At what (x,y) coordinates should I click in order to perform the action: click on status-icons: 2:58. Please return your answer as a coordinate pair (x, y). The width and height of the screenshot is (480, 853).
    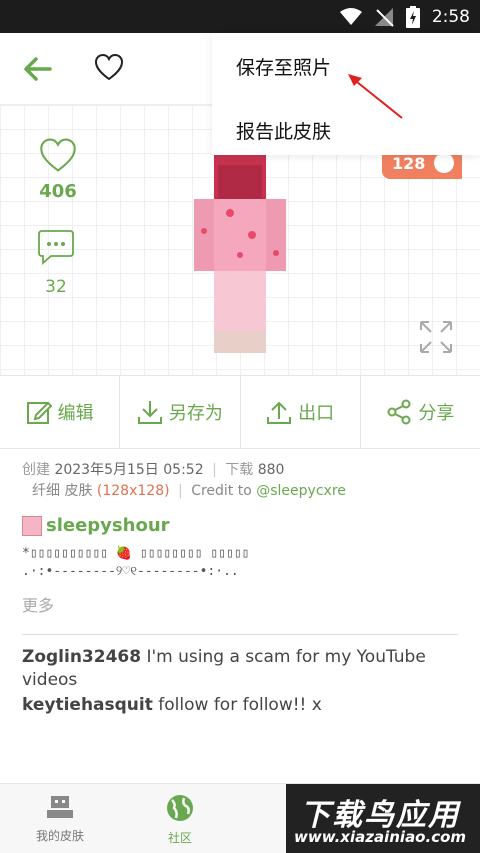
    Looking at the image, I should click on (404, 17).